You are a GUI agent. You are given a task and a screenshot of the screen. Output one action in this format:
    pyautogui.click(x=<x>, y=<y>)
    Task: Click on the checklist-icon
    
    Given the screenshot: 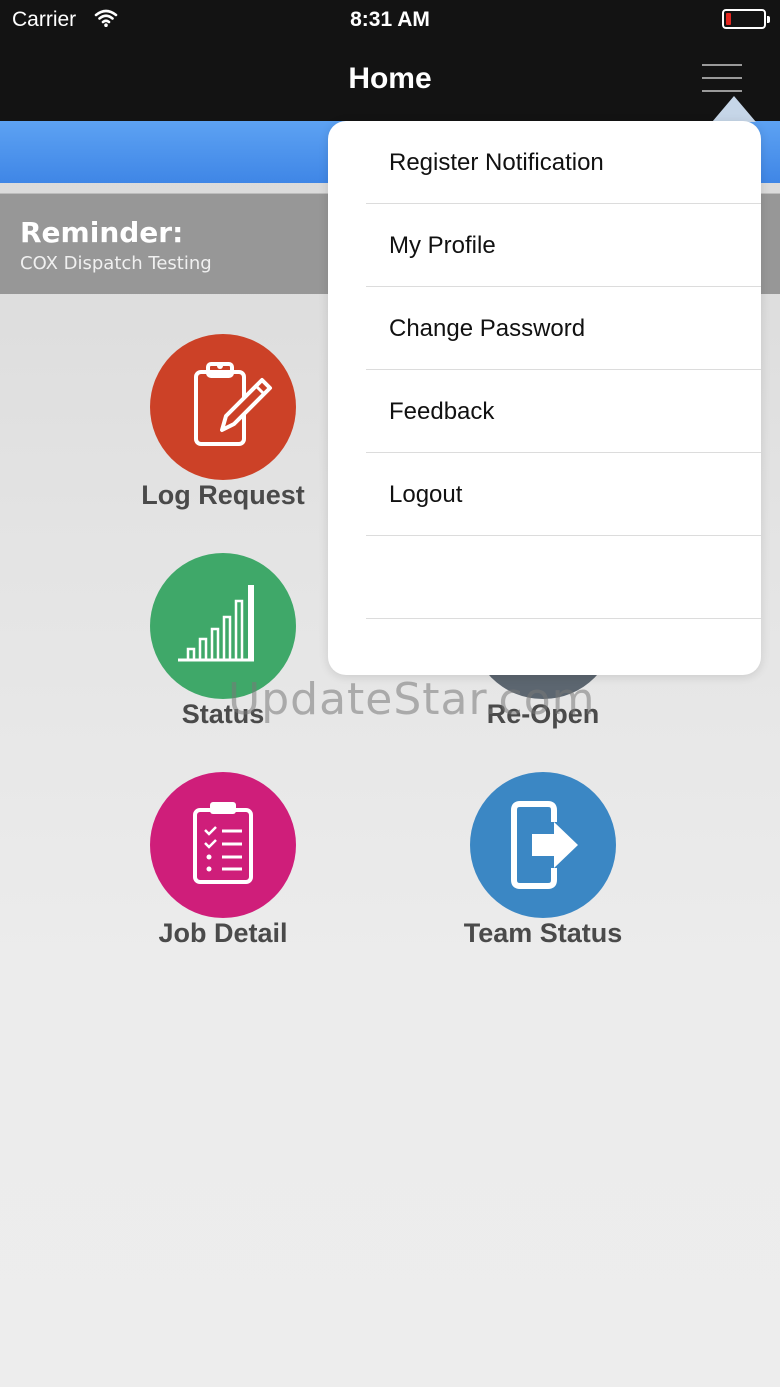 What is the action you would take?
    pyautogui.click(x=223, y=843)
    